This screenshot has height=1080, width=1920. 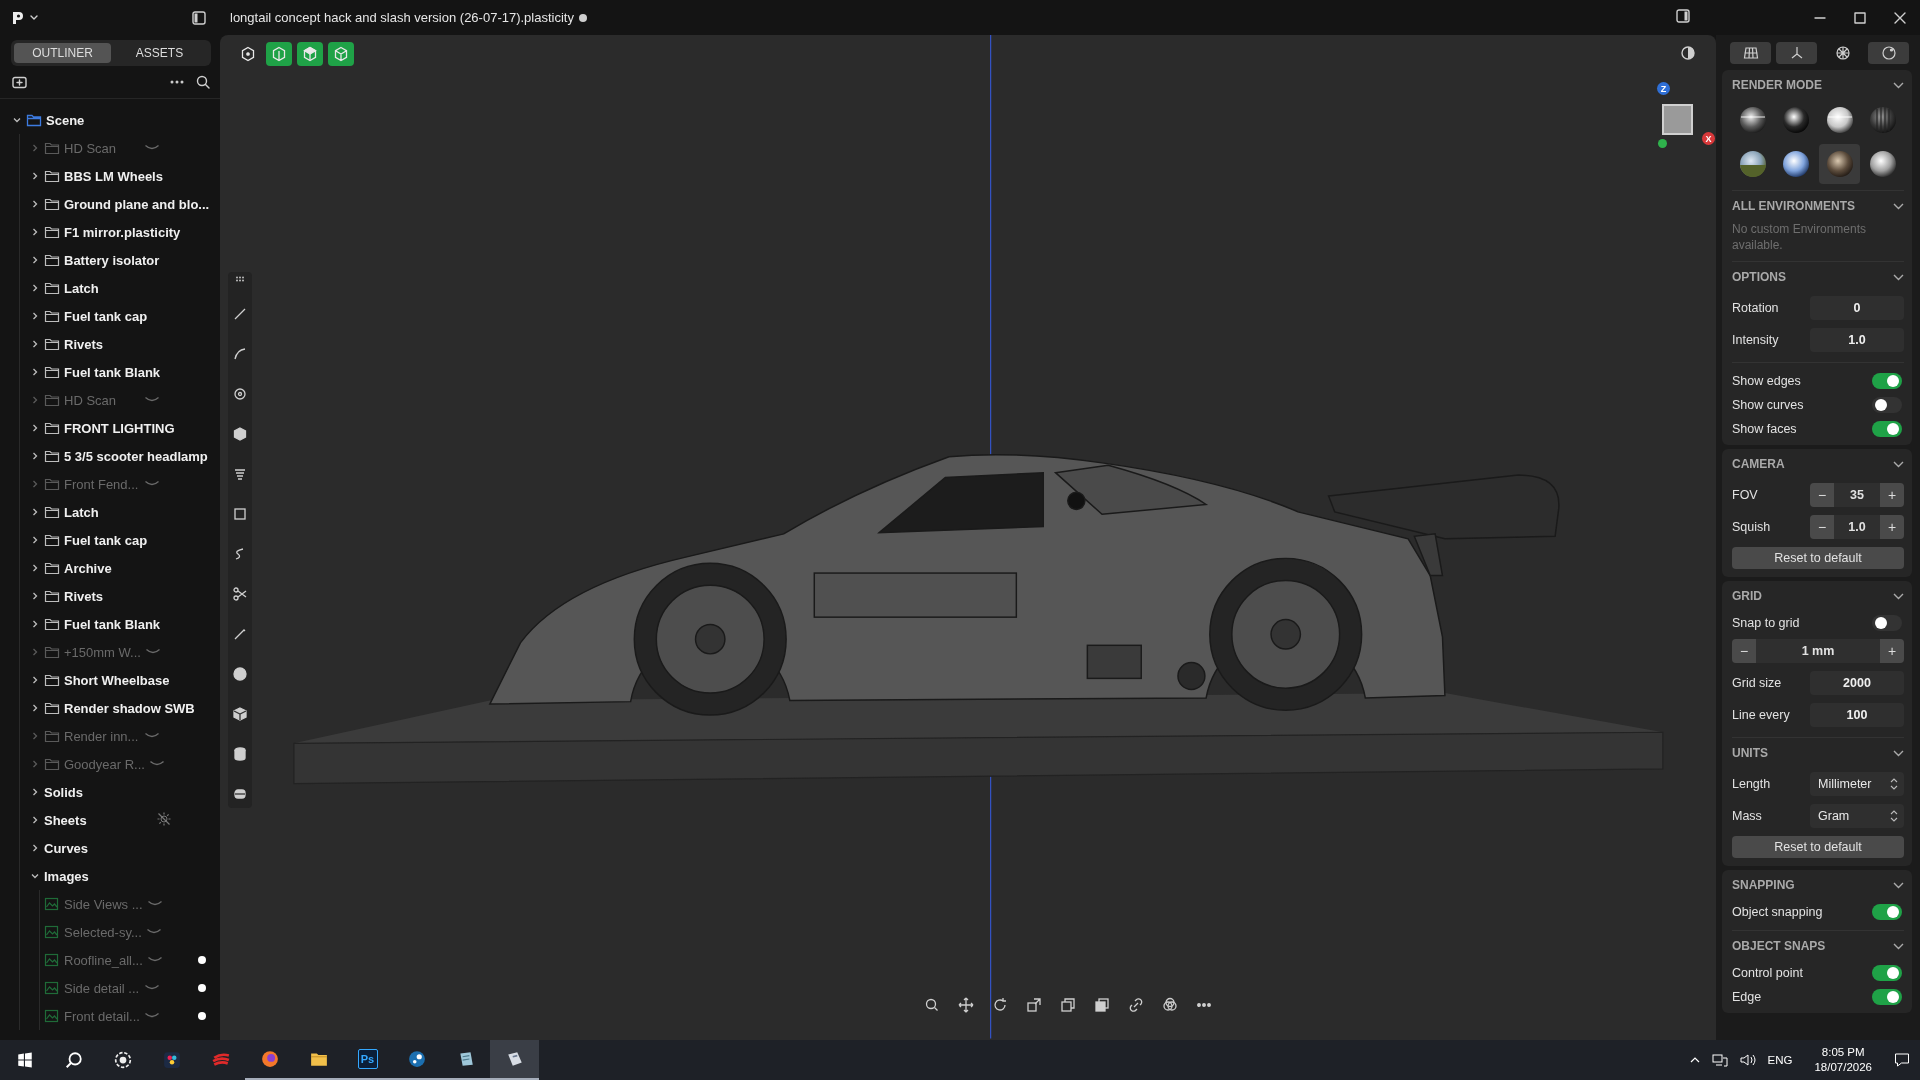 I want to click on environment-swatch, so click(x=1840, y=164).